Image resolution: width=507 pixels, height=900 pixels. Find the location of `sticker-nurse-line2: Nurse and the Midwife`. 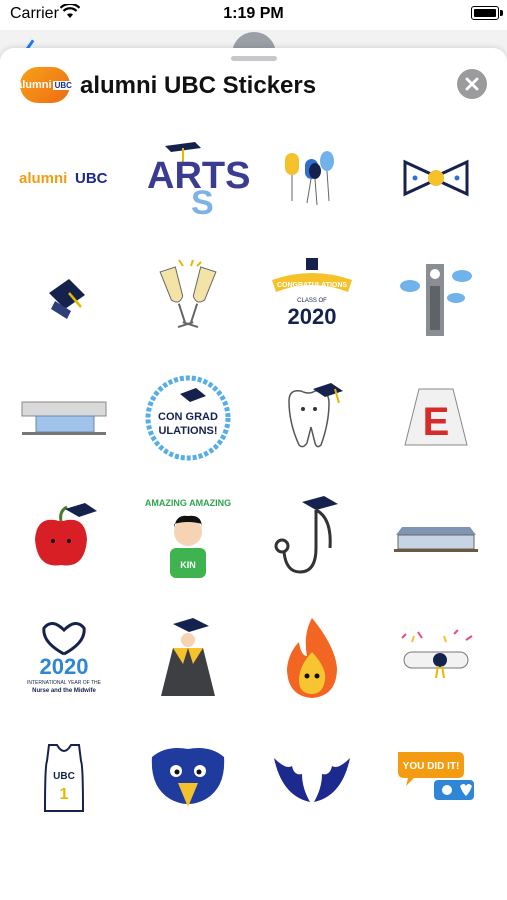

sticker-nurse-line2: Nurse and the Midwife is located at coordinates (64, 691).